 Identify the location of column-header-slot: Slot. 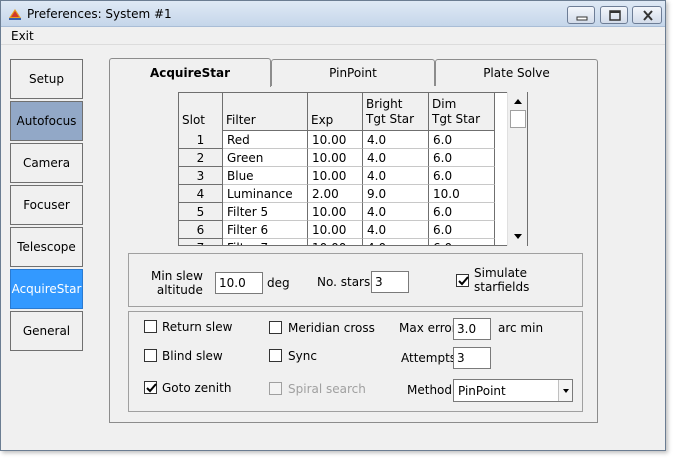
(201, 112).